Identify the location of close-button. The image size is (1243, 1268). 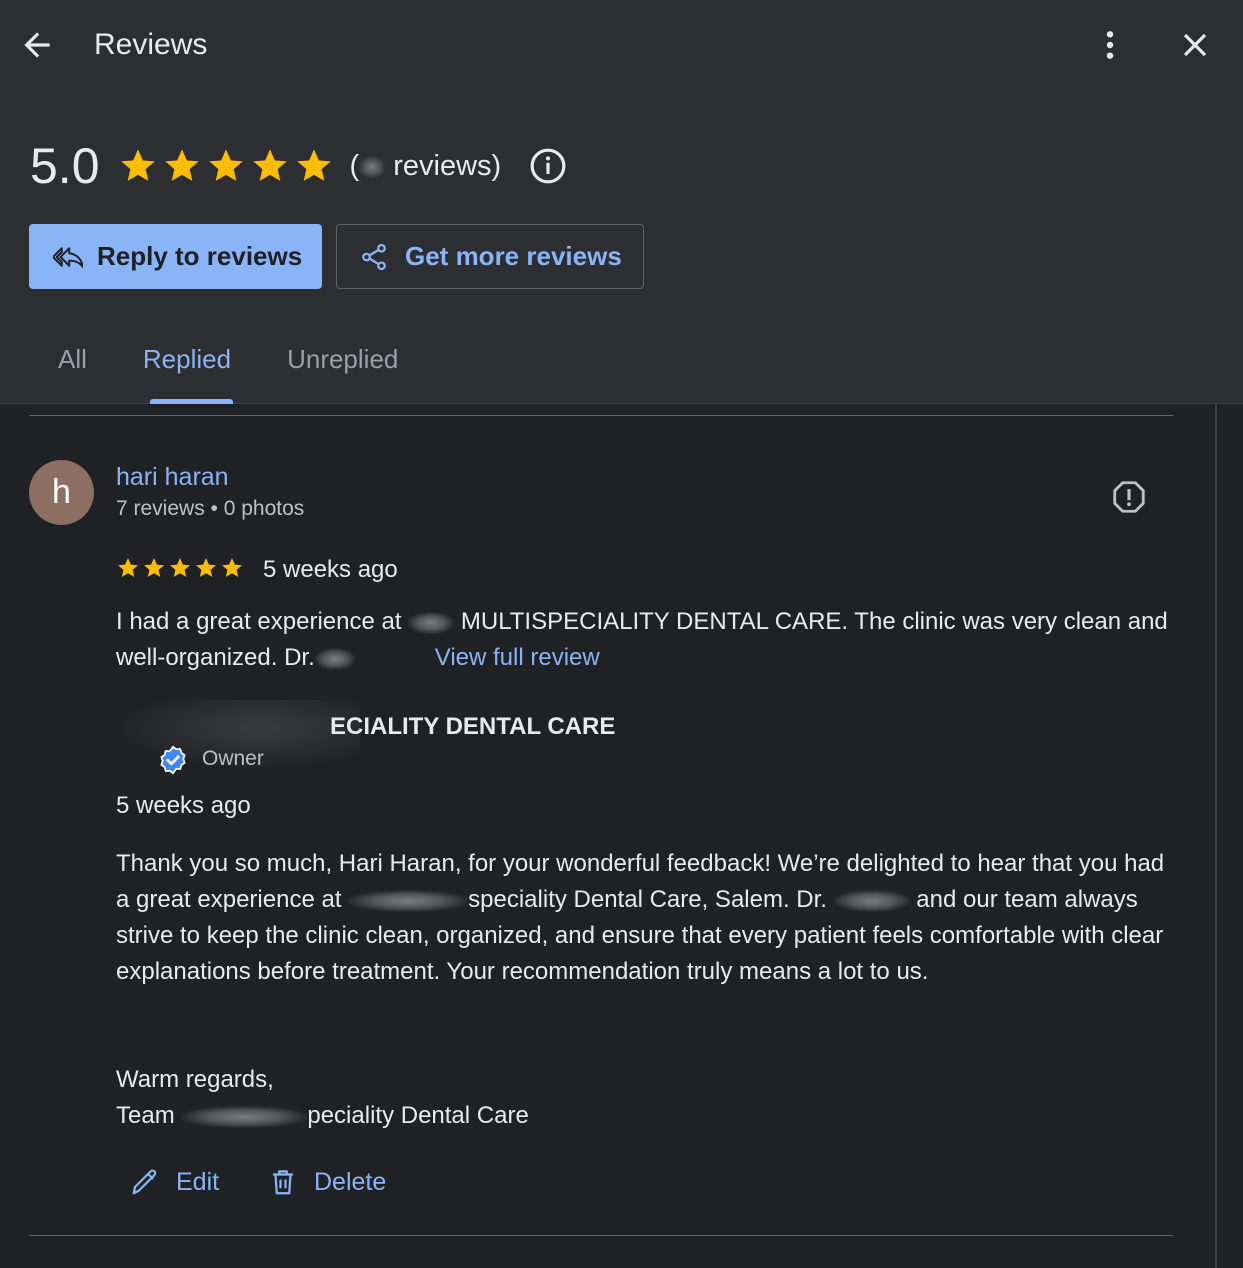
(1195, 45).